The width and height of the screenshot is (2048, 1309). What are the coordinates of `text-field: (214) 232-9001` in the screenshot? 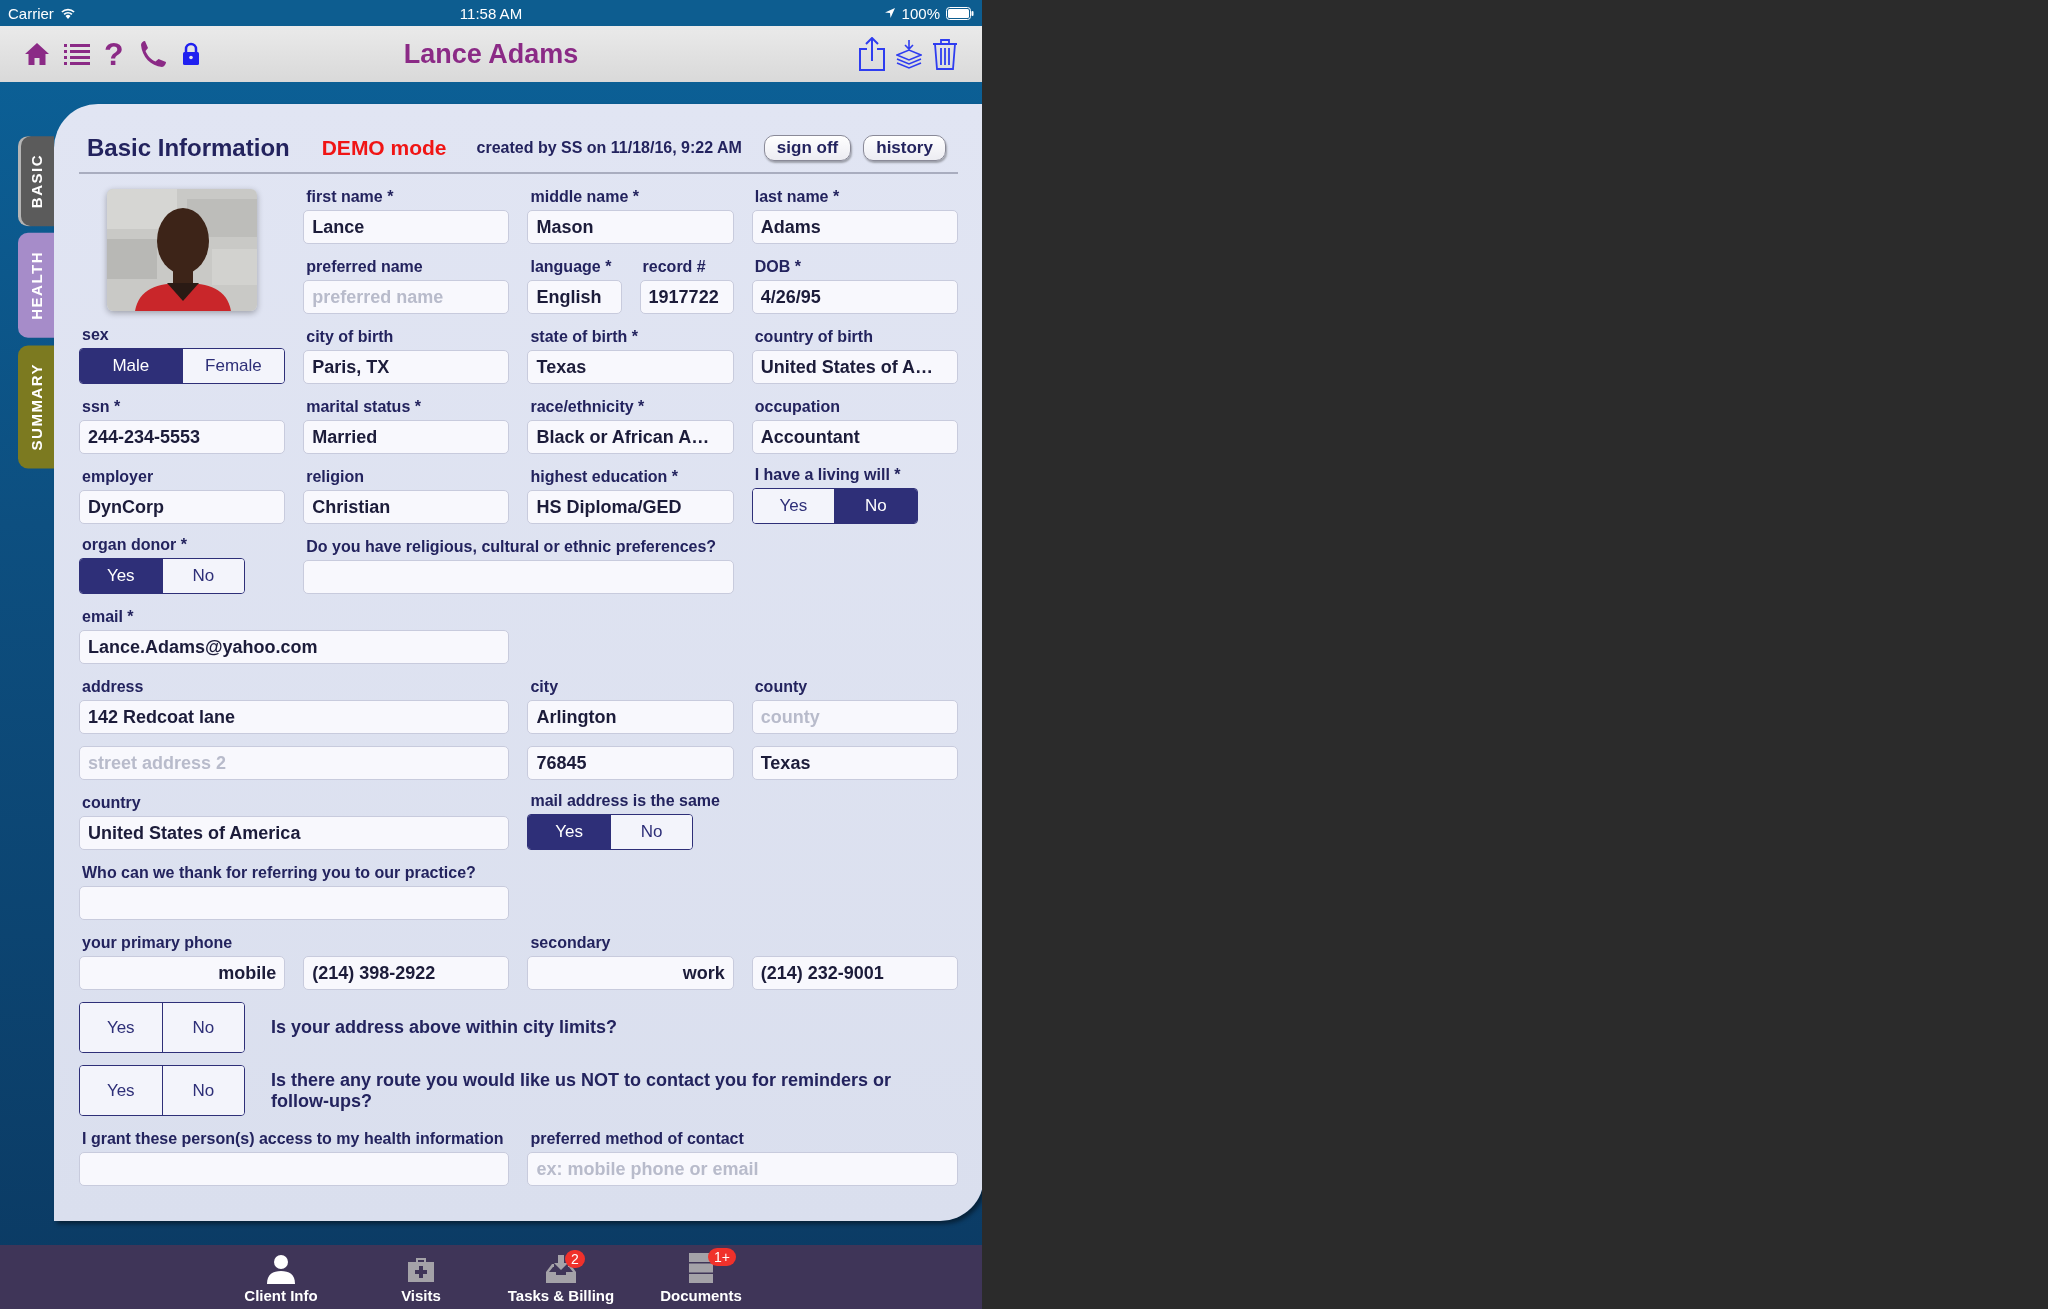 It's located at (854, 973).